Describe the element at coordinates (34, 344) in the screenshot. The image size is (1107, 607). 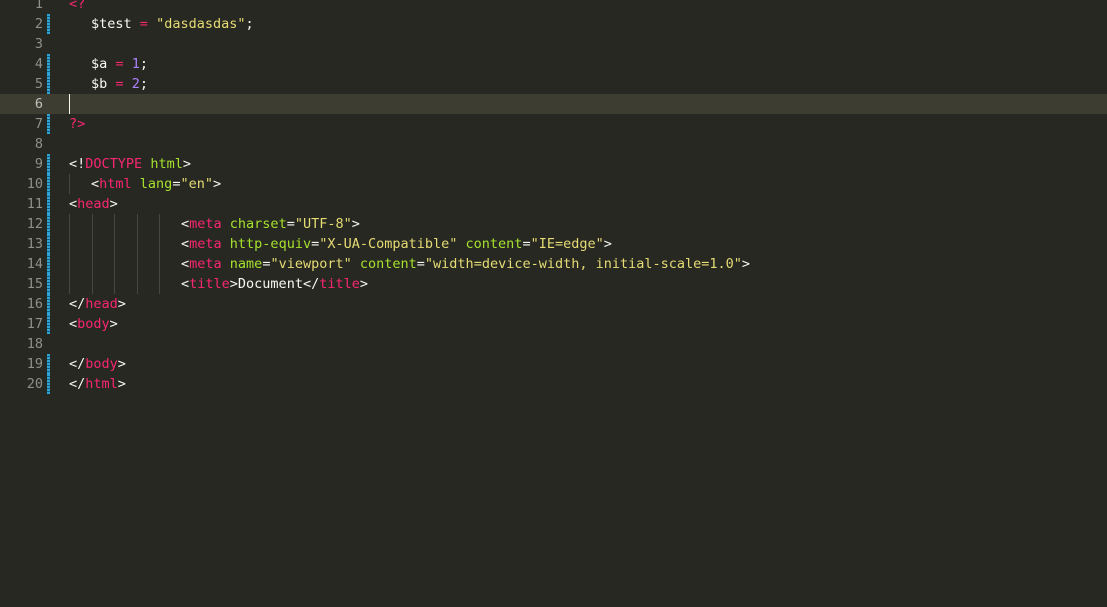
I see `line-number: 18` at that location.